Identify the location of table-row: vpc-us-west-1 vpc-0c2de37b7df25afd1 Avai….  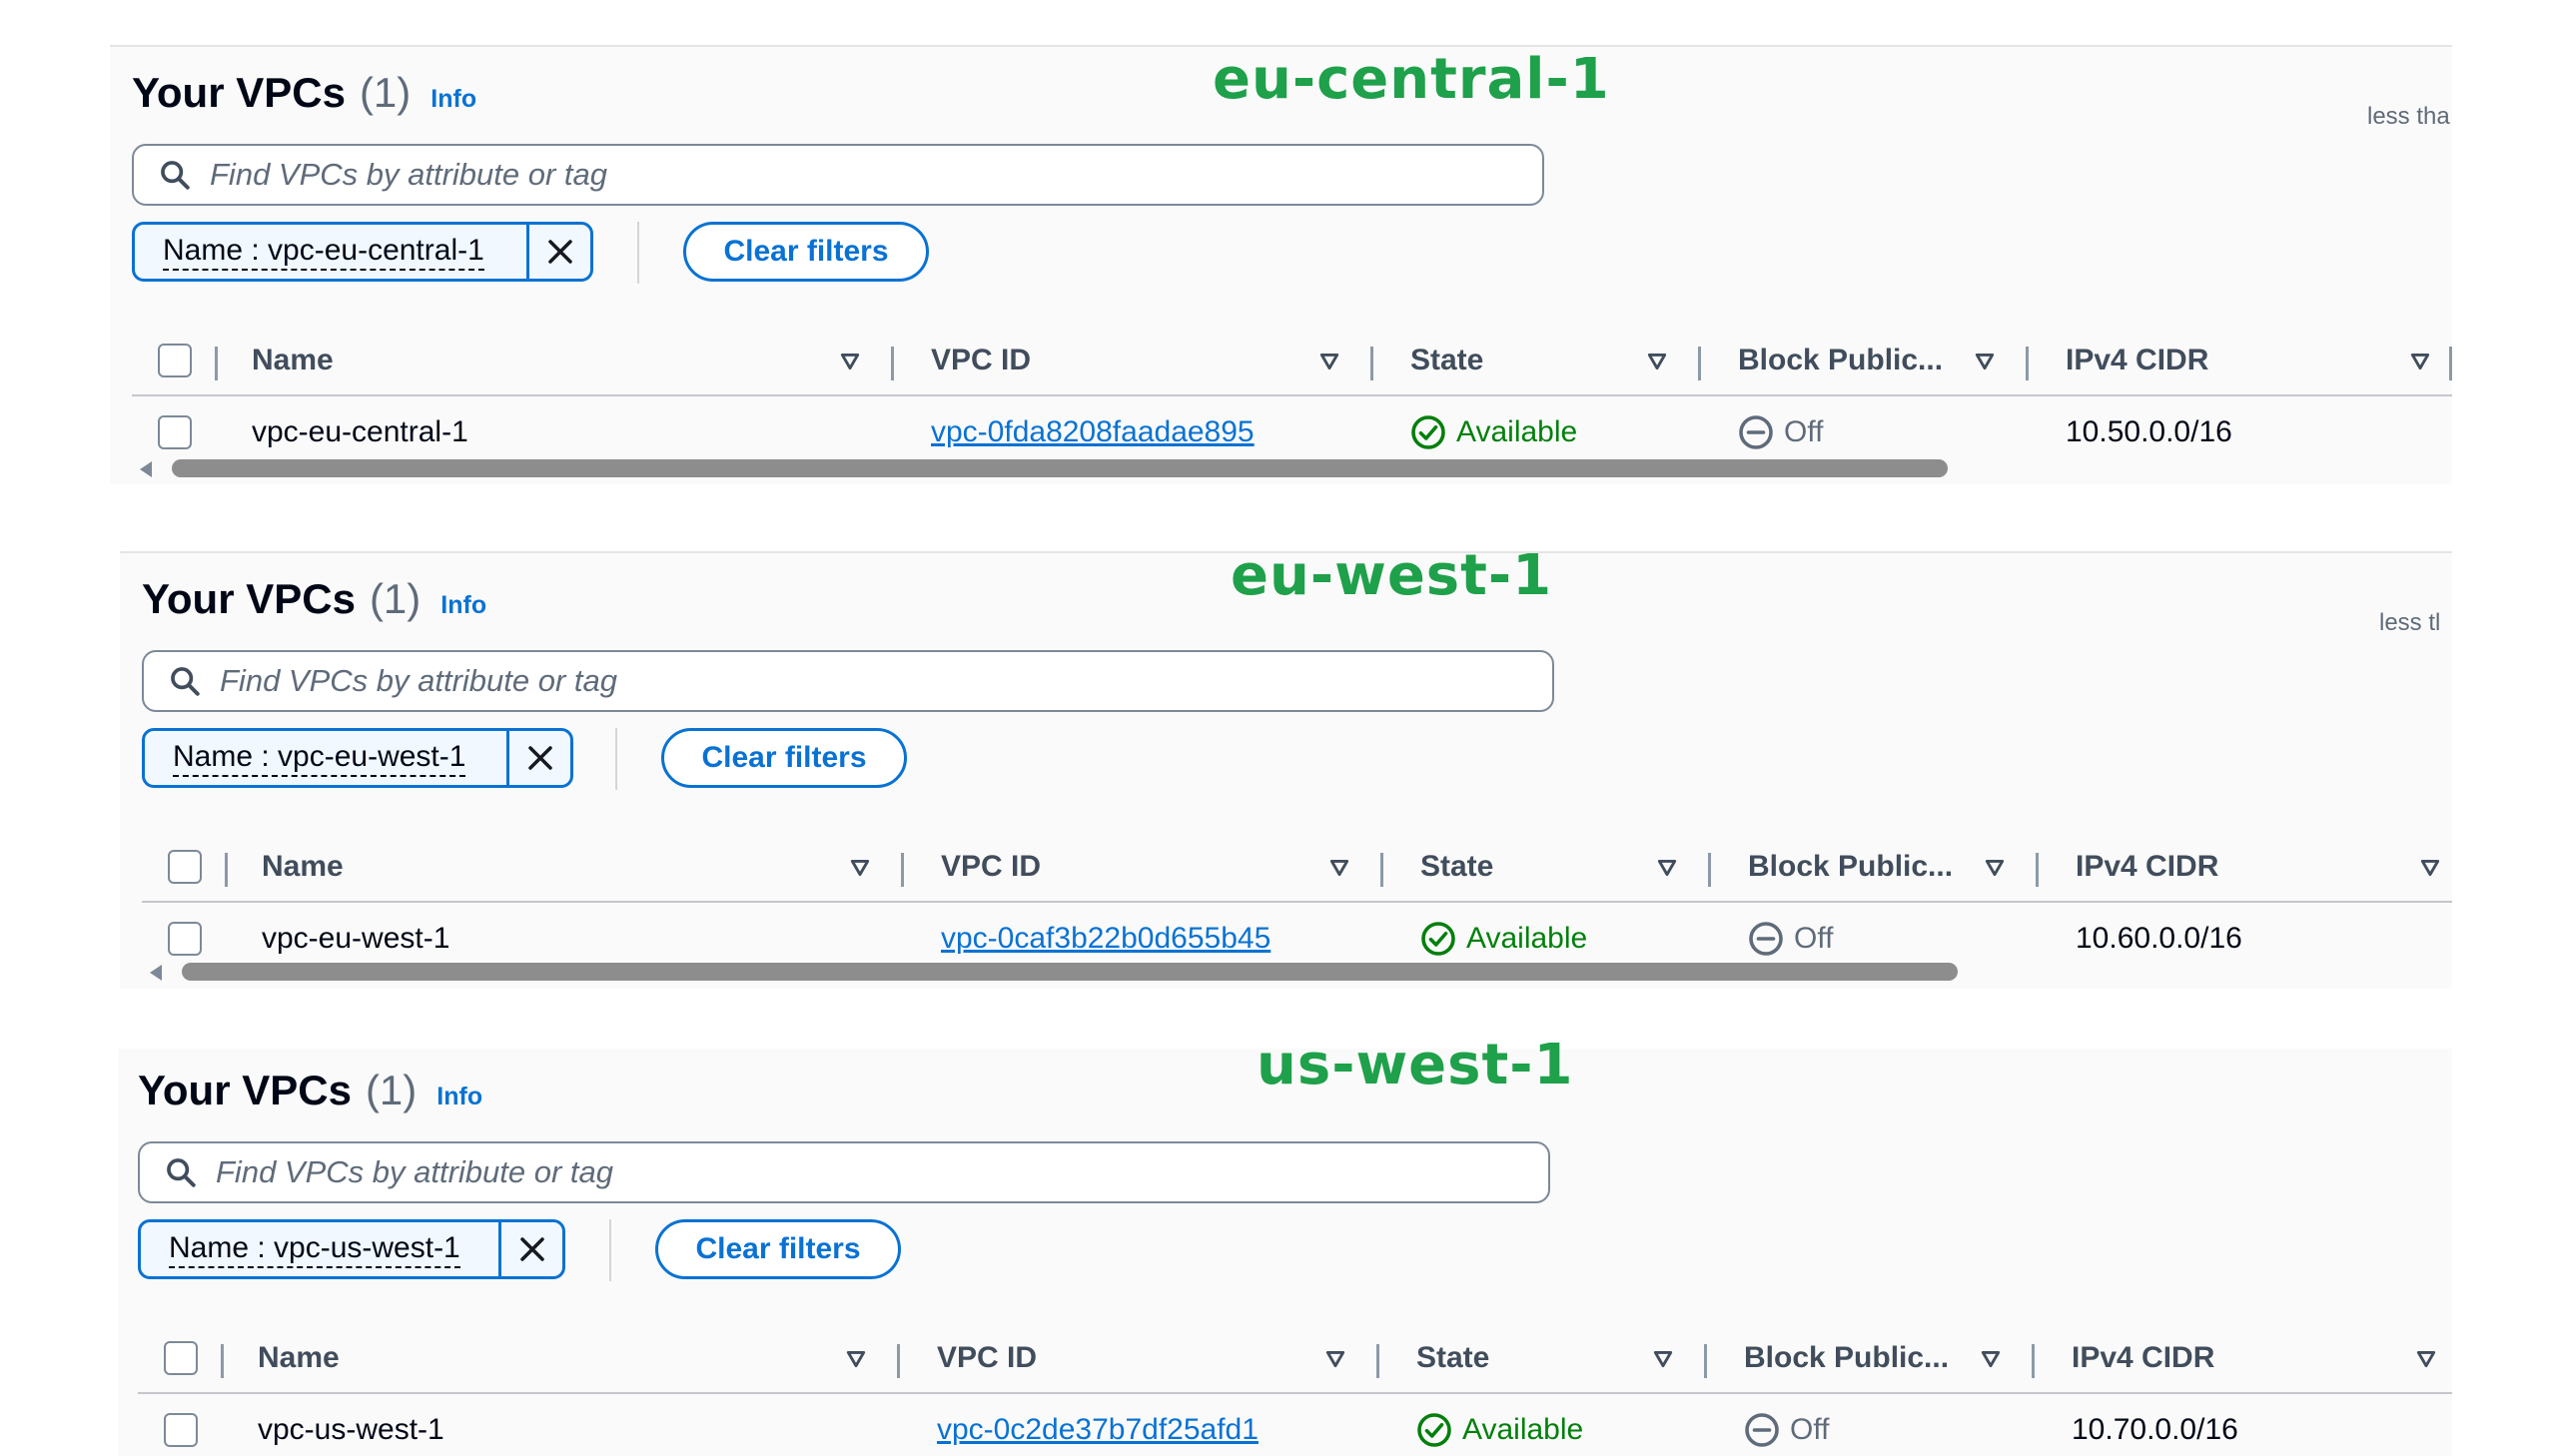
(1295, 1426).